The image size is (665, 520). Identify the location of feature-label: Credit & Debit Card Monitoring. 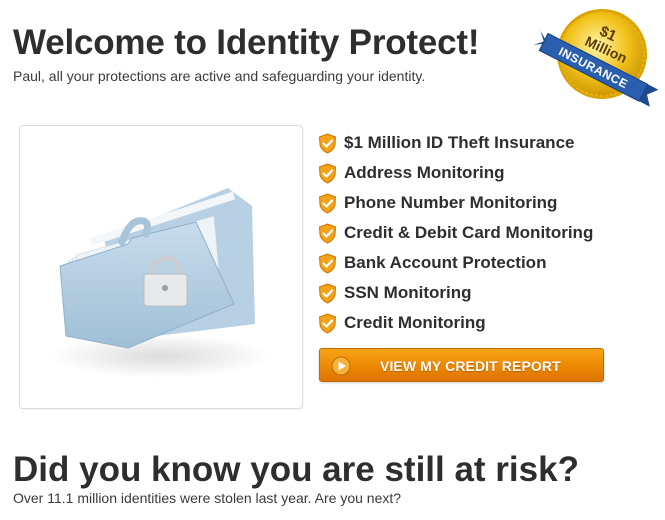
(469, 232).